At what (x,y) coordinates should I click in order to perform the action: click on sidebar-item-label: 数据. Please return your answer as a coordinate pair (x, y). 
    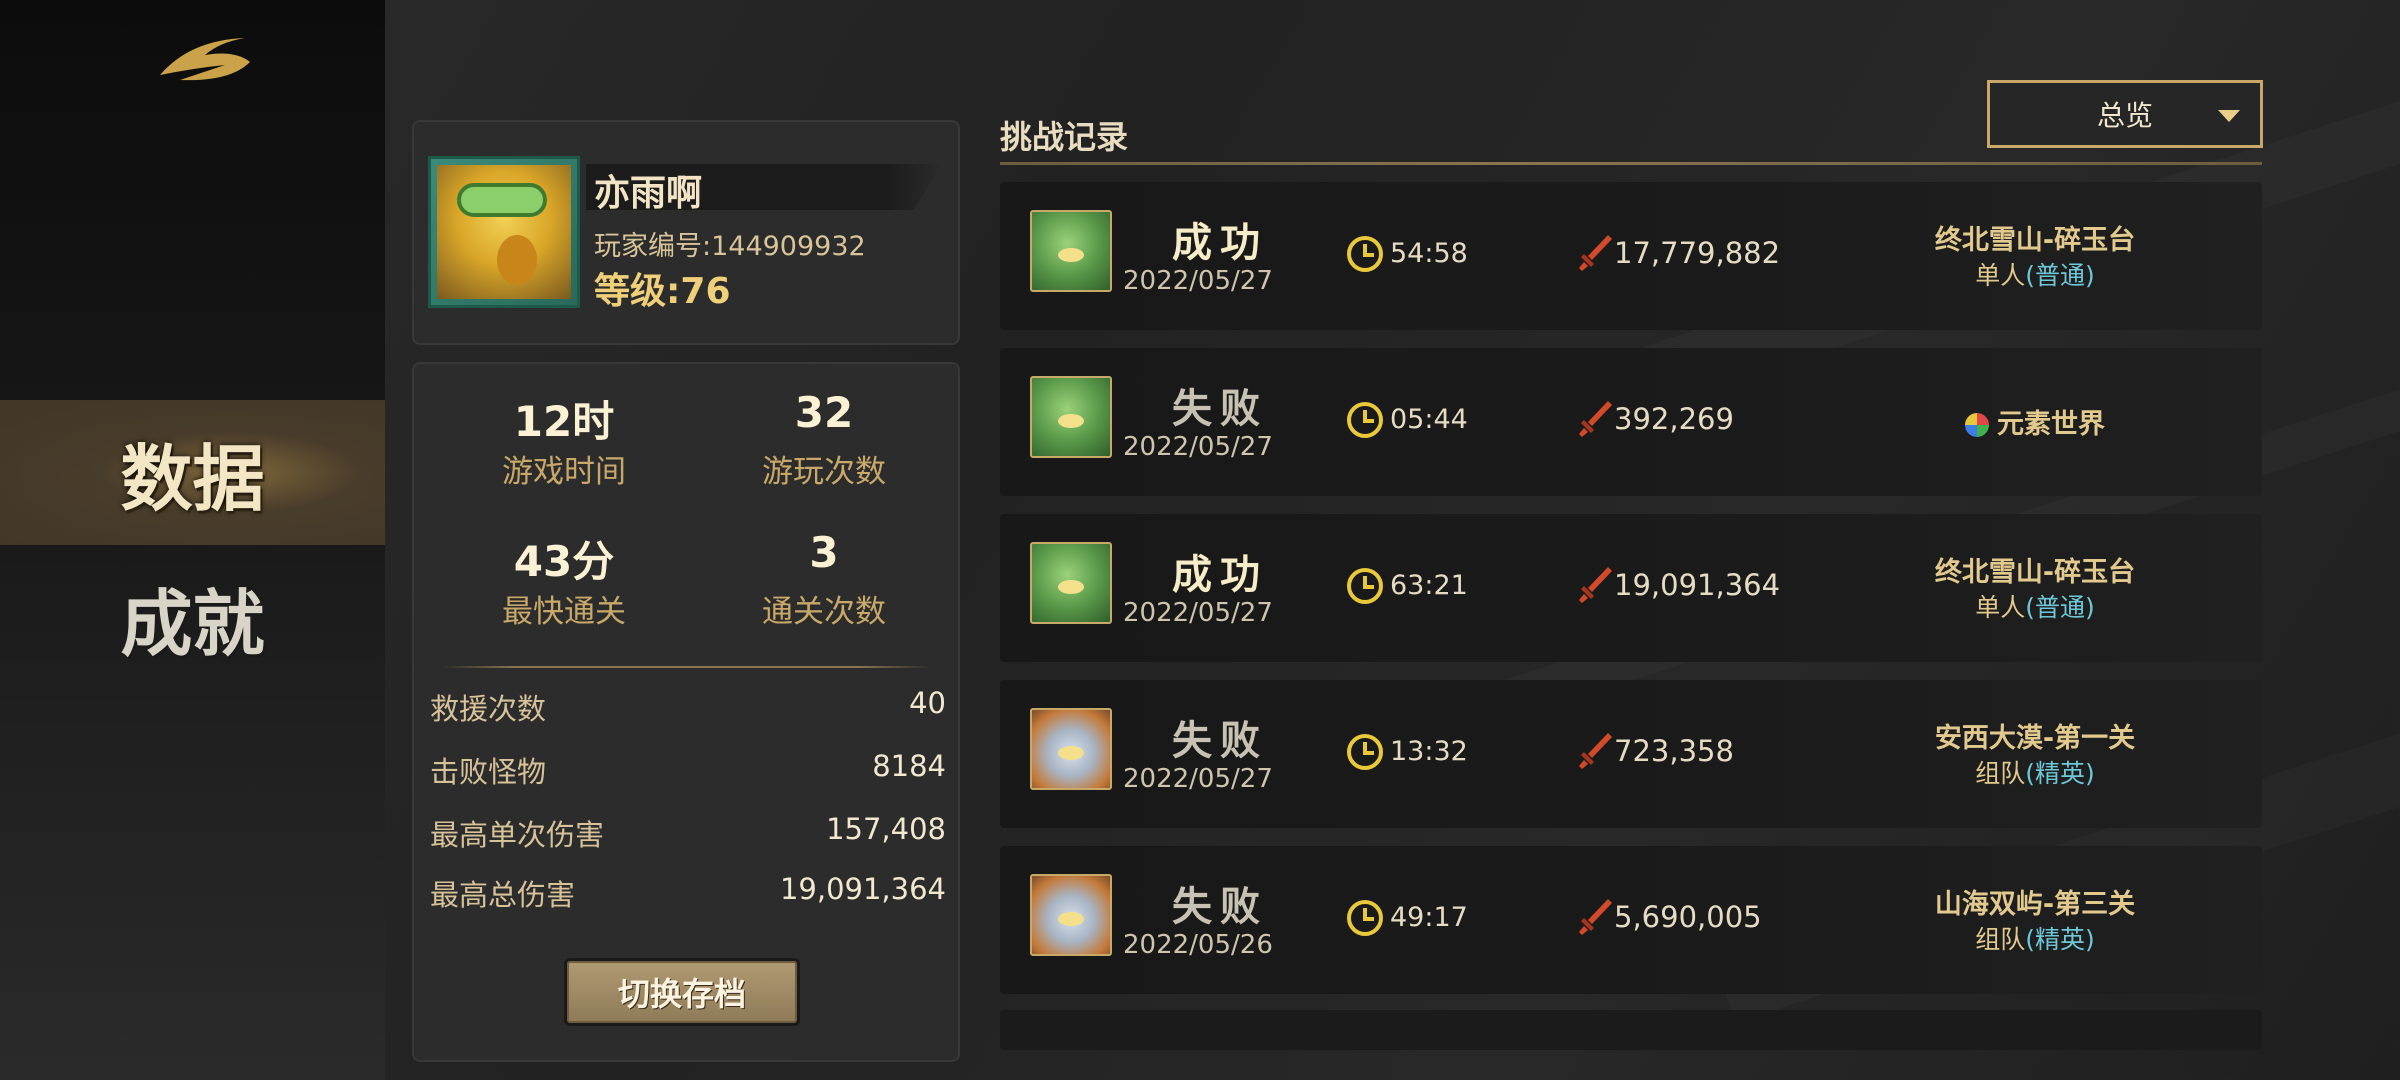
    Looking at the image, I should click on (192, 478).